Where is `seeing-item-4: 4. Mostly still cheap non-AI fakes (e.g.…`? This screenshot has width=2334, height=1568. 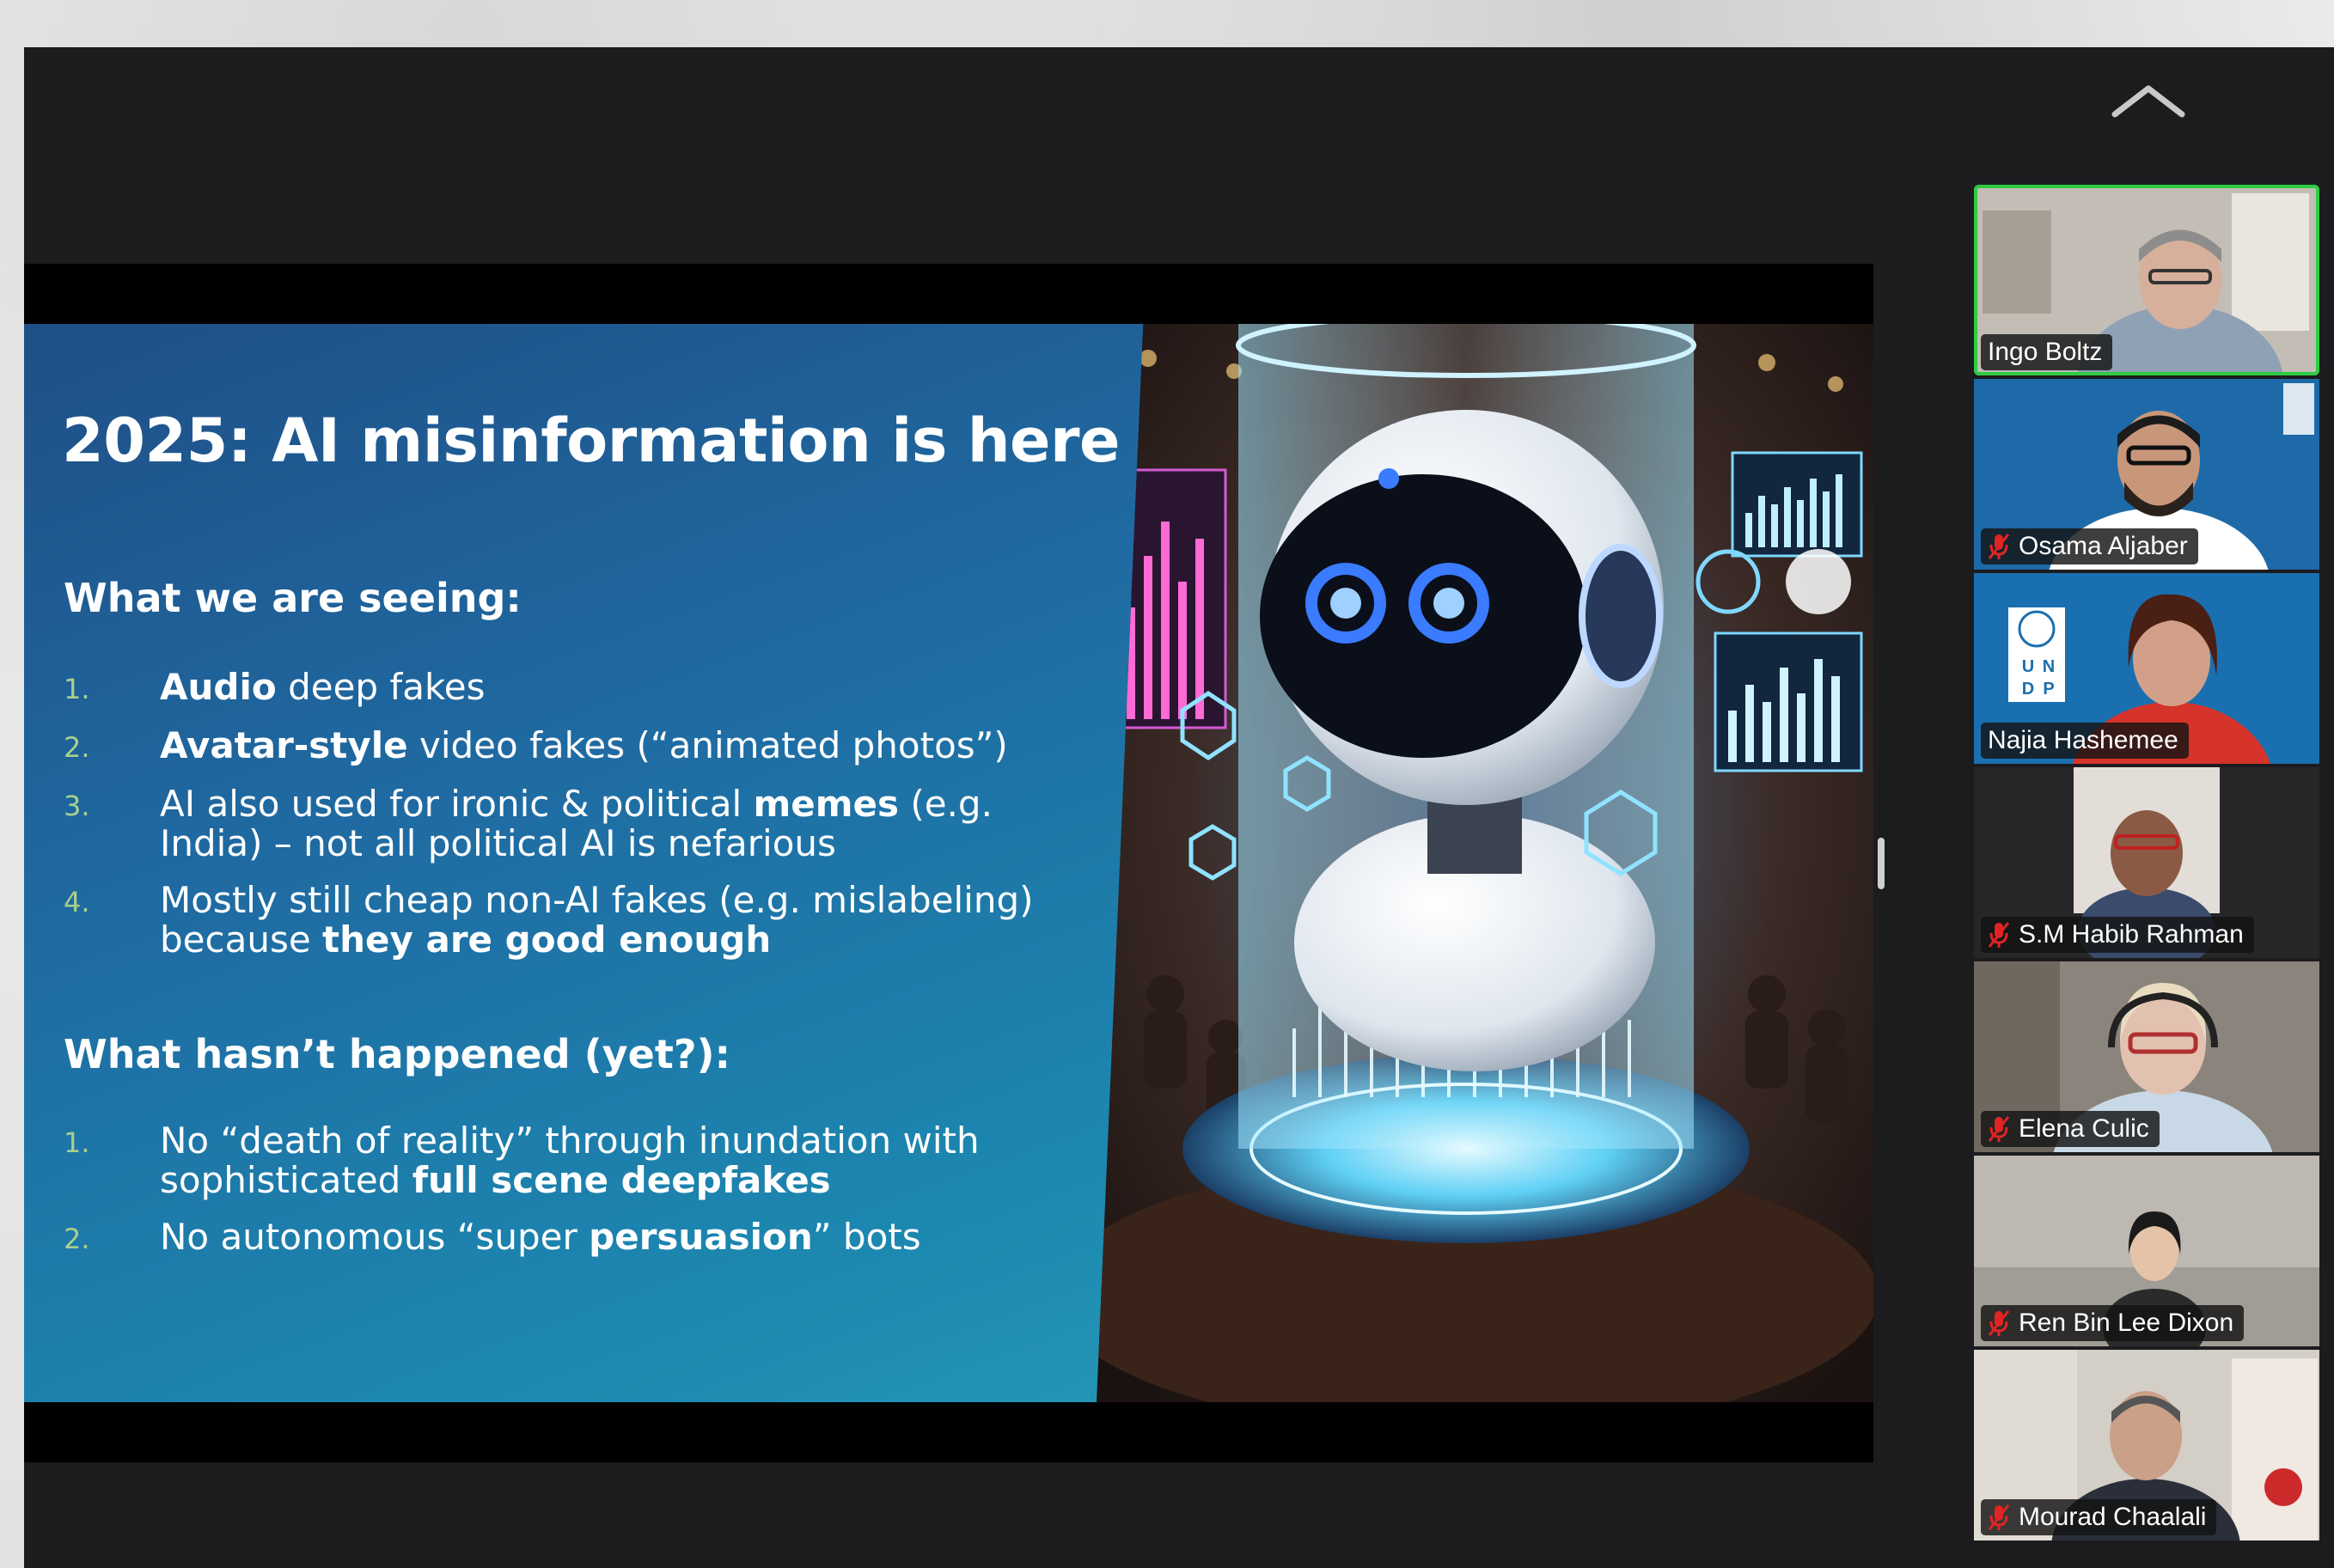
seeing-item-4: 4. Mostly still cheap non-AI fakes (e.g.… is located at coordinates (562, 920).